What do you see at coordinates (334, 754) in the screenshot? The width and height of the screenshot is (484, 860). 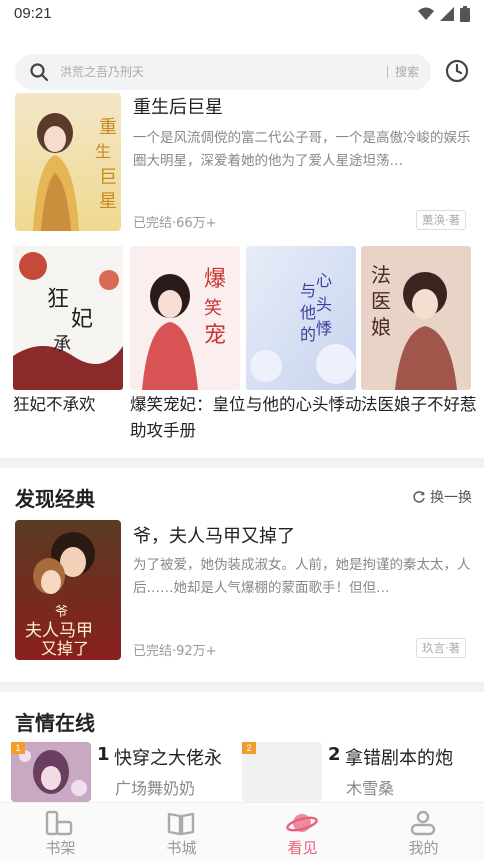 I see `rank-number: 2` at bounding box center [334, 754].